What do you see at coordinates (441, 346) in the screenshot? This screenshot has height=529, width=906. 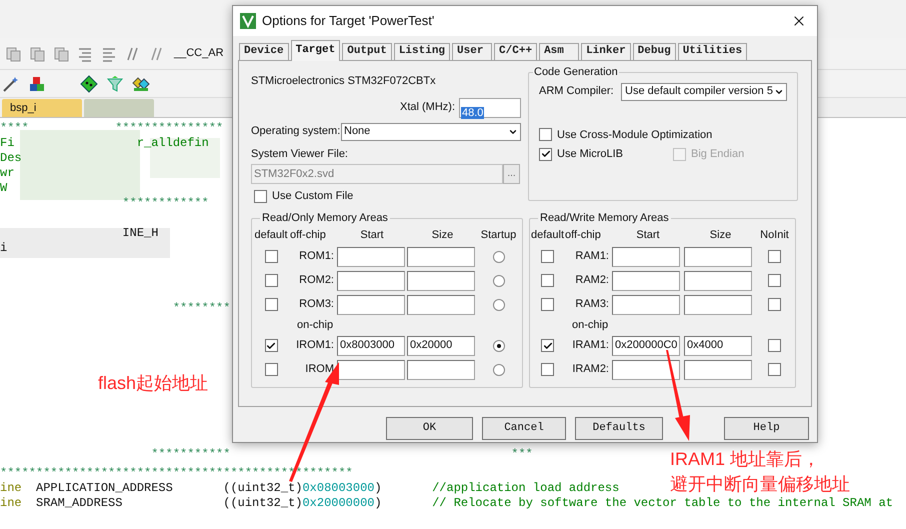 I see `size-field: 0x20000` at bounding box center [441, 346].